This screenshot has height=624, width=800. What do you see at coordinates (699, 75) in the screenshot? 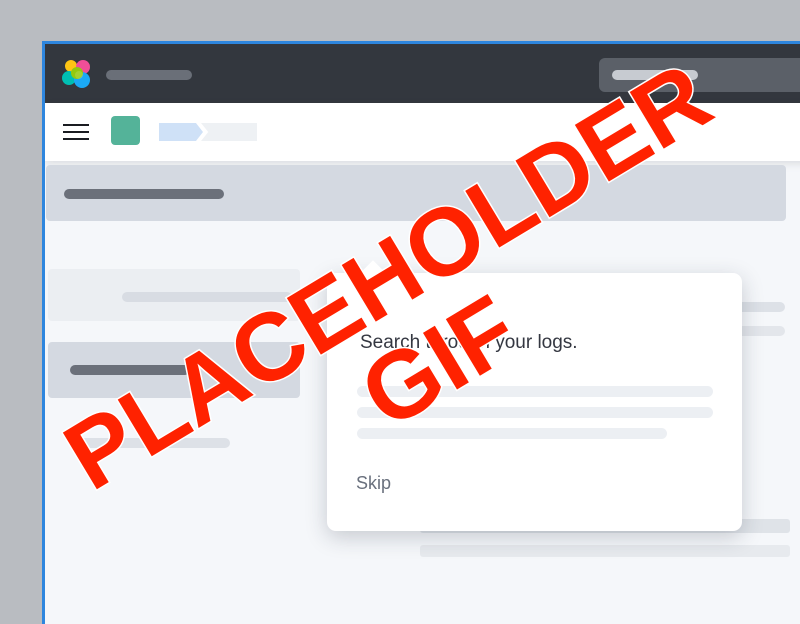
I see `search-input` at bounding box center [699, 75].